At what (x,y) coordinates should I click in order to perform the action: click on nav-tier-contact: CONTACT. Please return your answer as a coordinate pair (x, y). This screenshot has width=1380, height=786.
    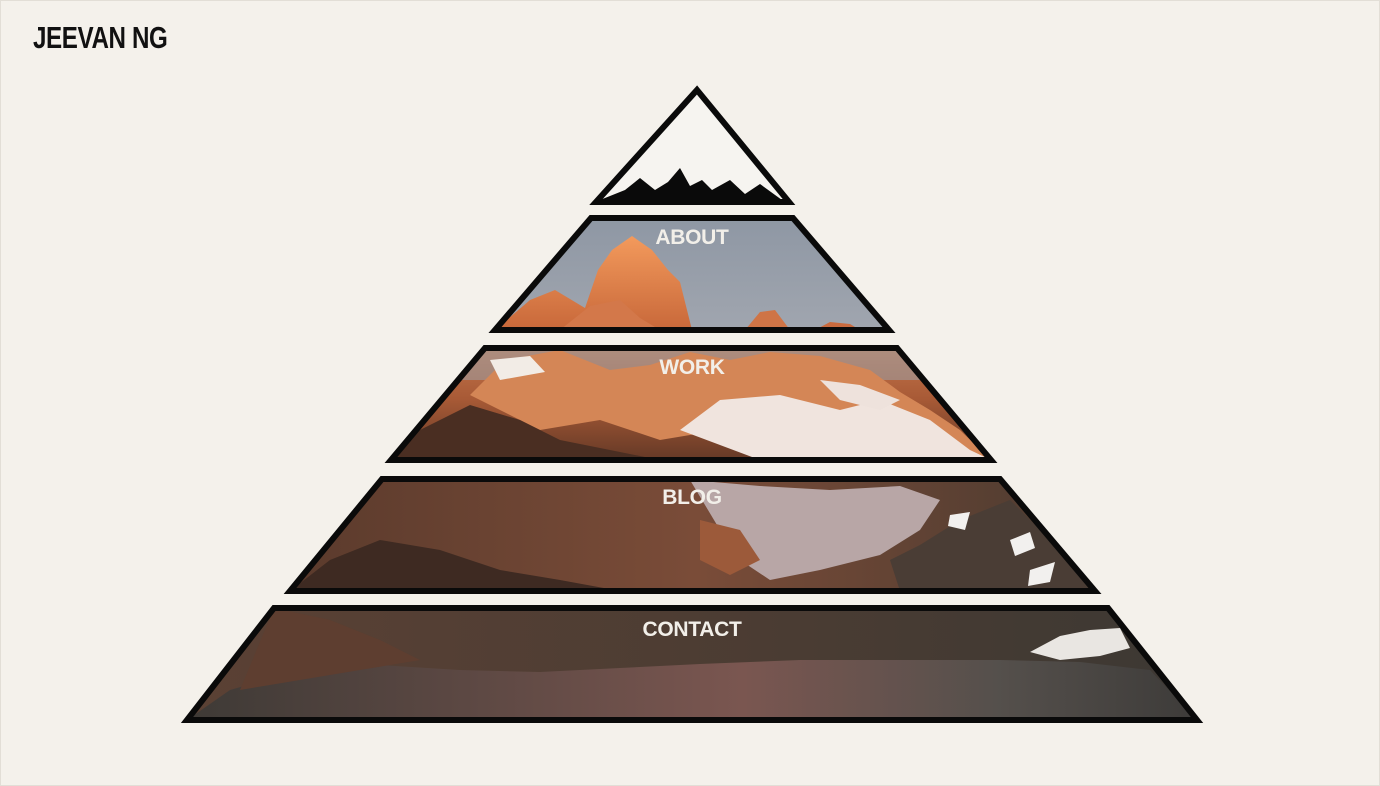
    Looking at the image, I should click on (695, 665).